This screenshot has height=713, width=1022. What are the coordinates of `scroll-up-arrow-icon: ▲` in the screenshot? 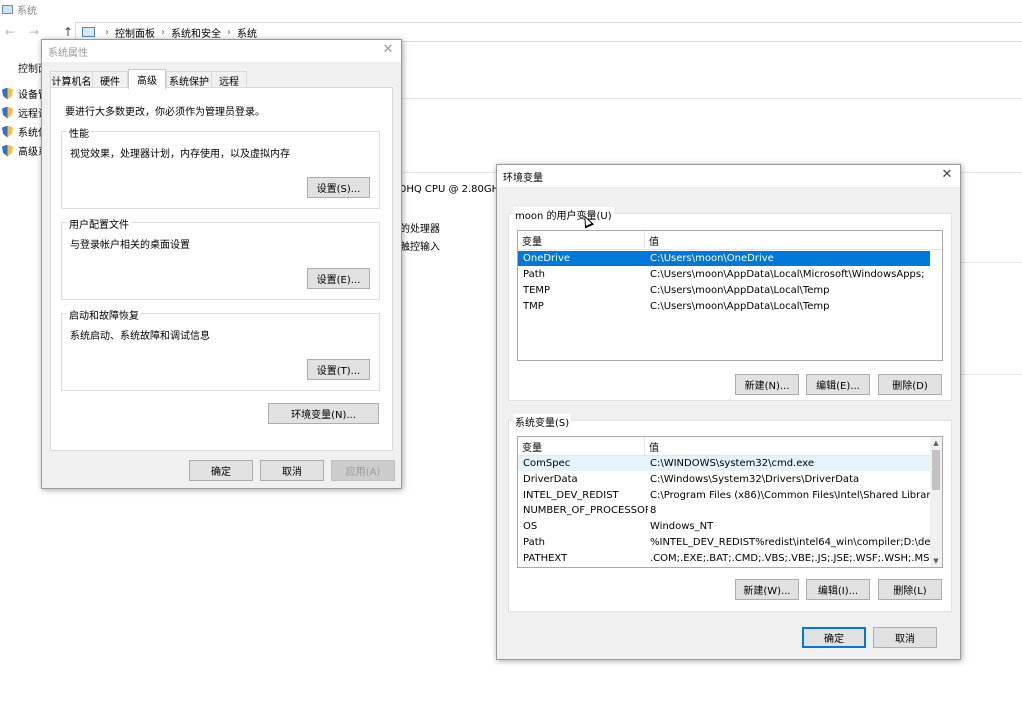 It's located at (936, 443).